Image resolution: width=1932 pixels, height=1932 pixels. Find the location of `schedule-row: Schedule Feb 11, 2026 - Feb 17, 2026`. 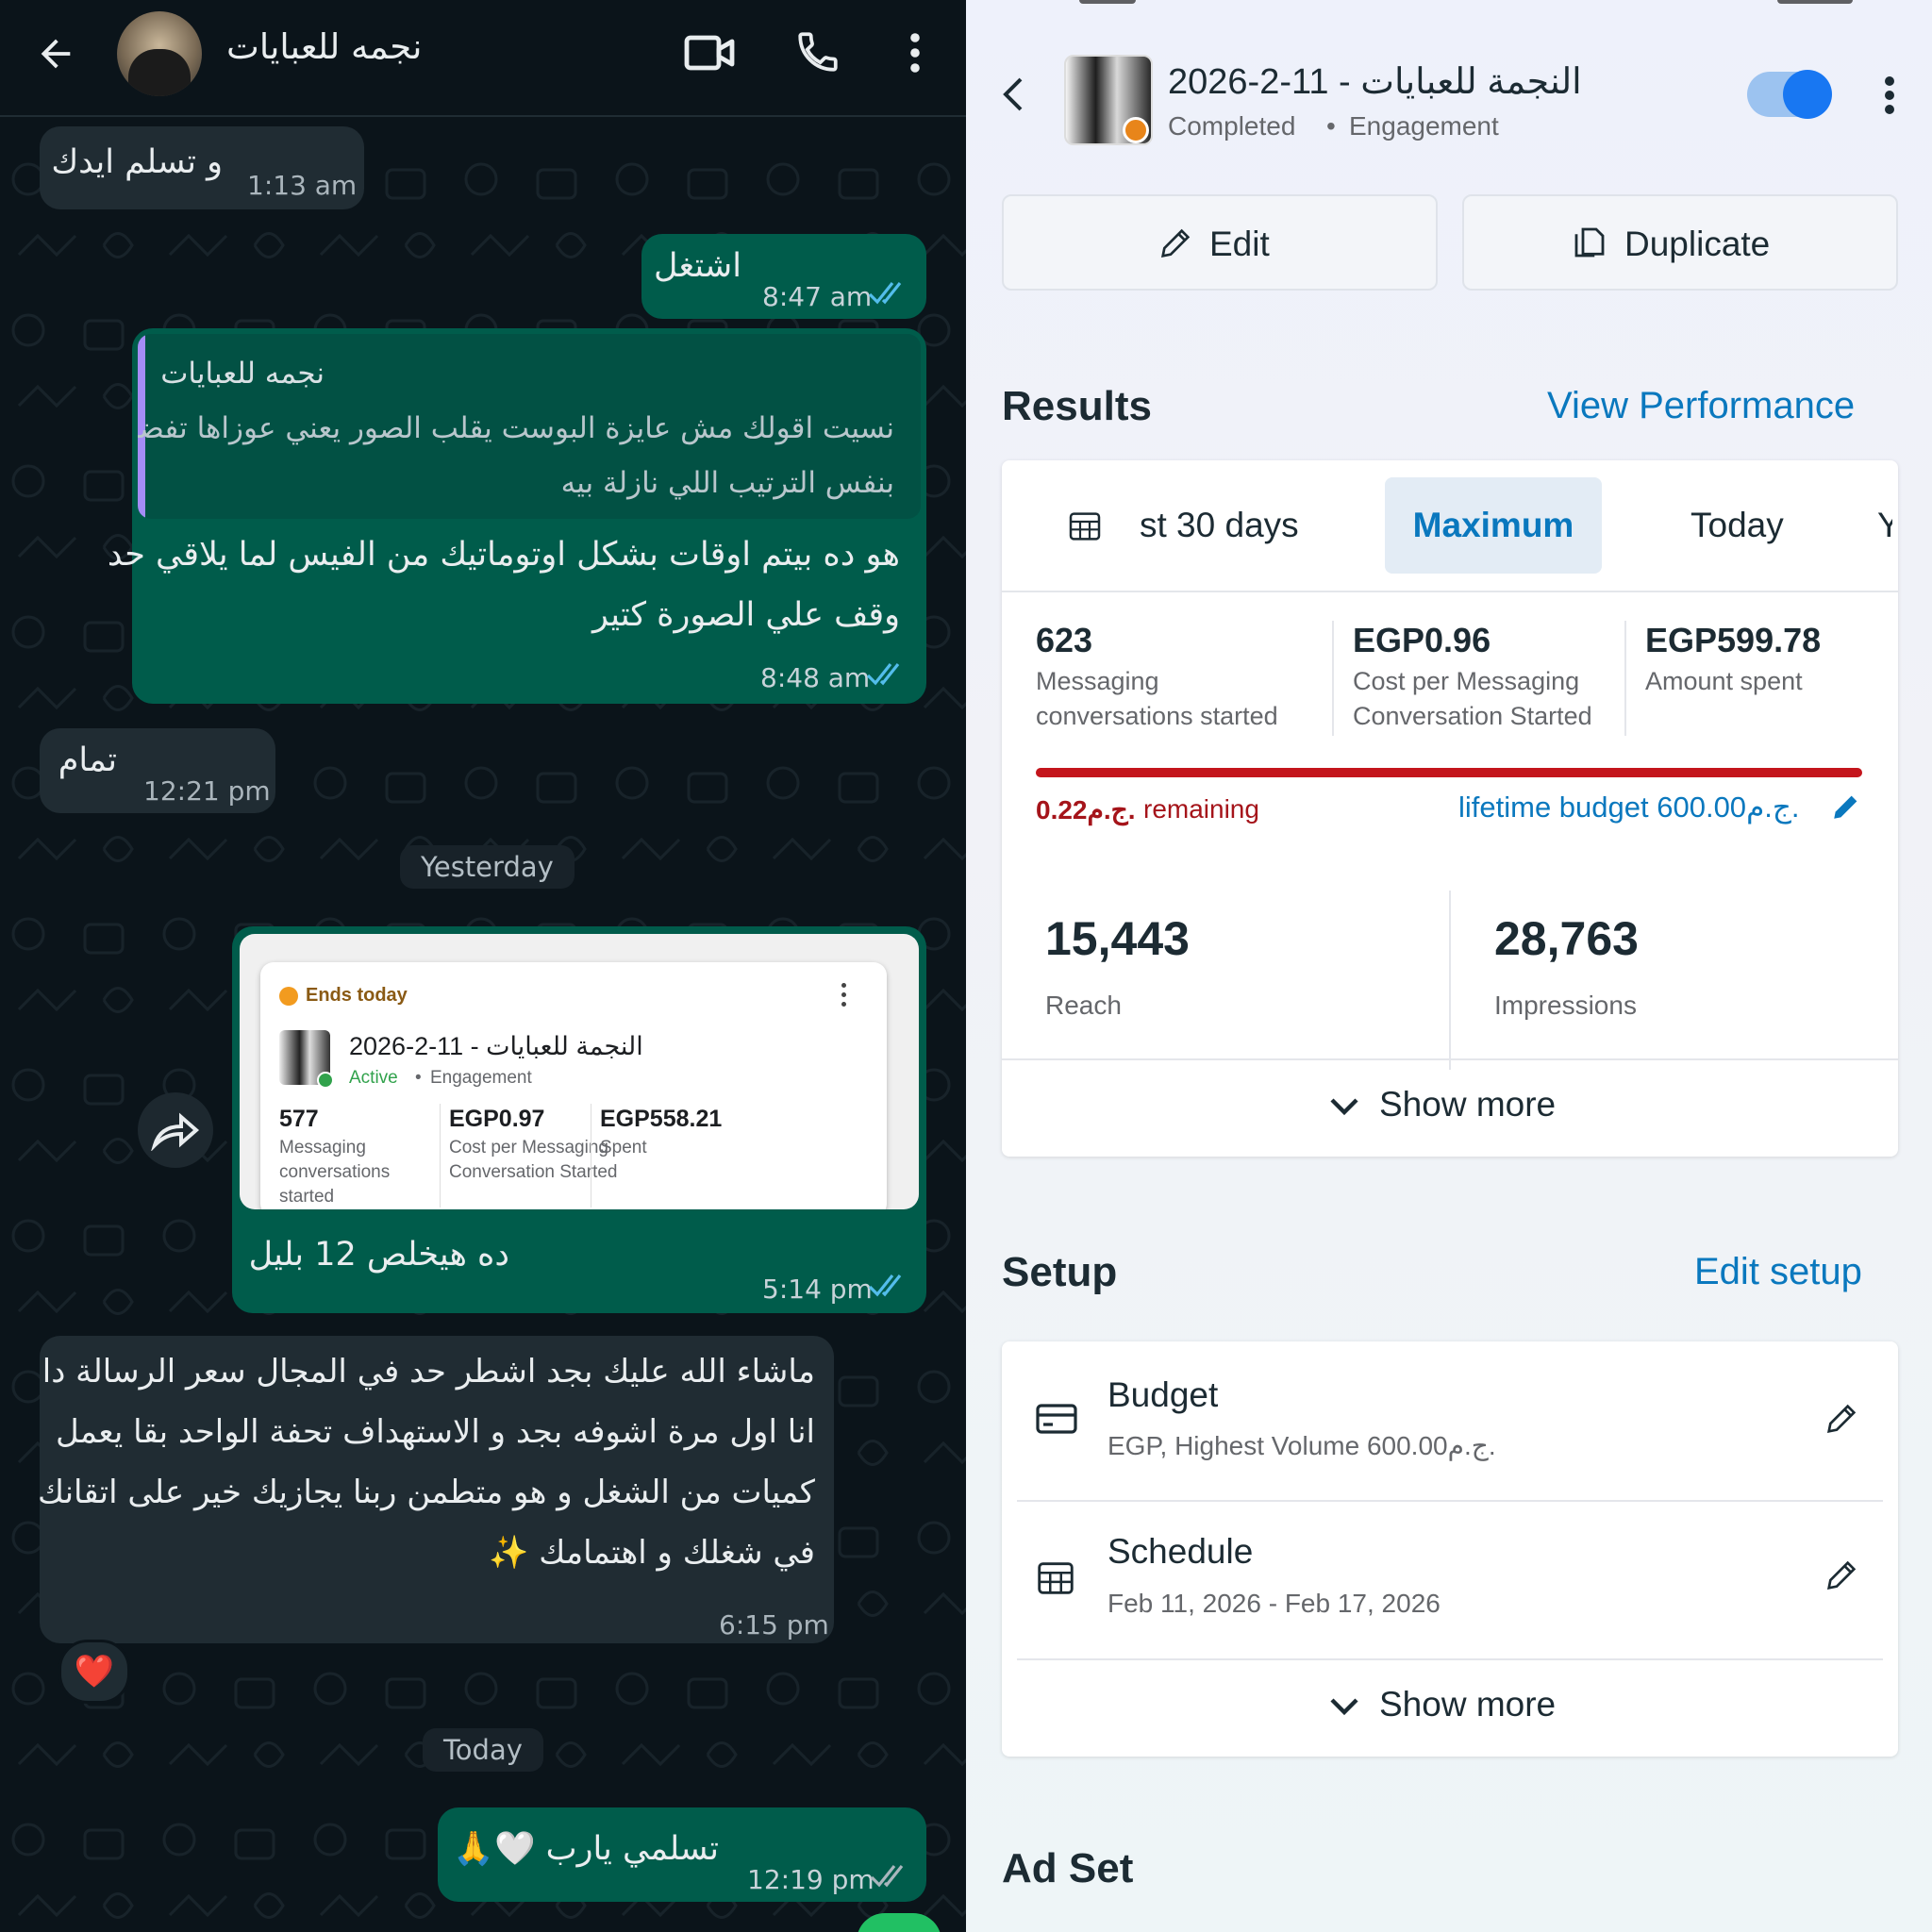

schedule-row: Schedule Feb 11, 2026 - Feb 17, 2026 is located at coordinates (1450, 1580).